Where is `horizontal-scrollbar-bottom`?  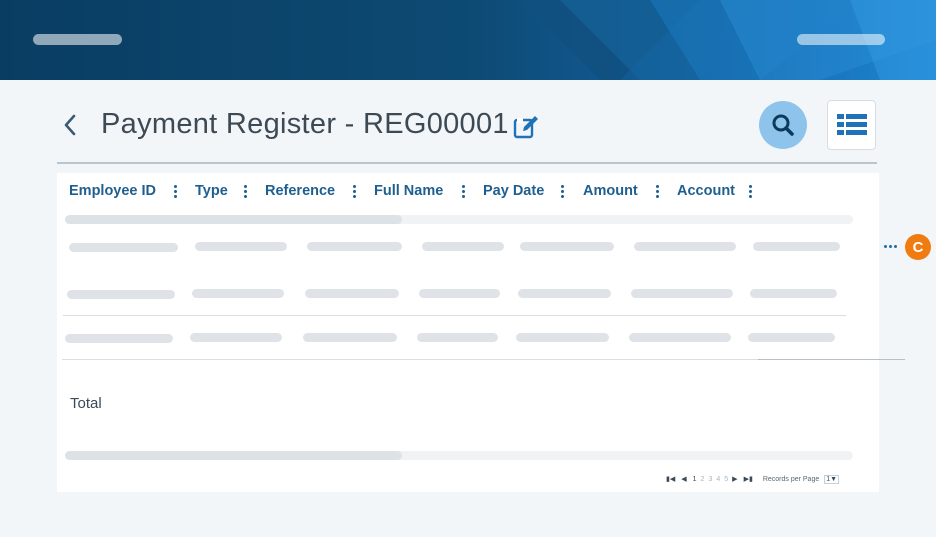
horizontal-scrollbar-bottom is located at coordinates (459, 455).